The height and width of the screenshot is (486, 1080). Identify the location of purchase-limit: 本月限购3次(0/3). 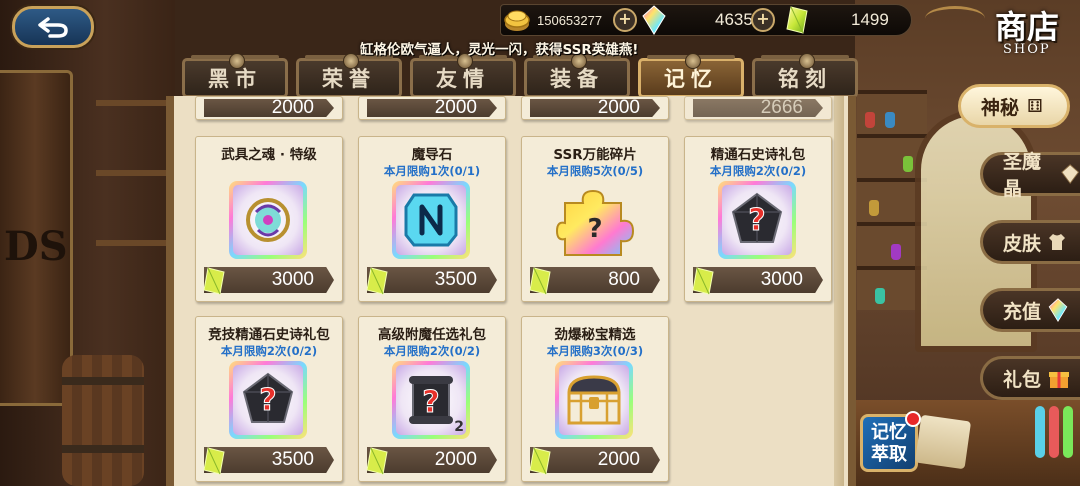
(595, 351).